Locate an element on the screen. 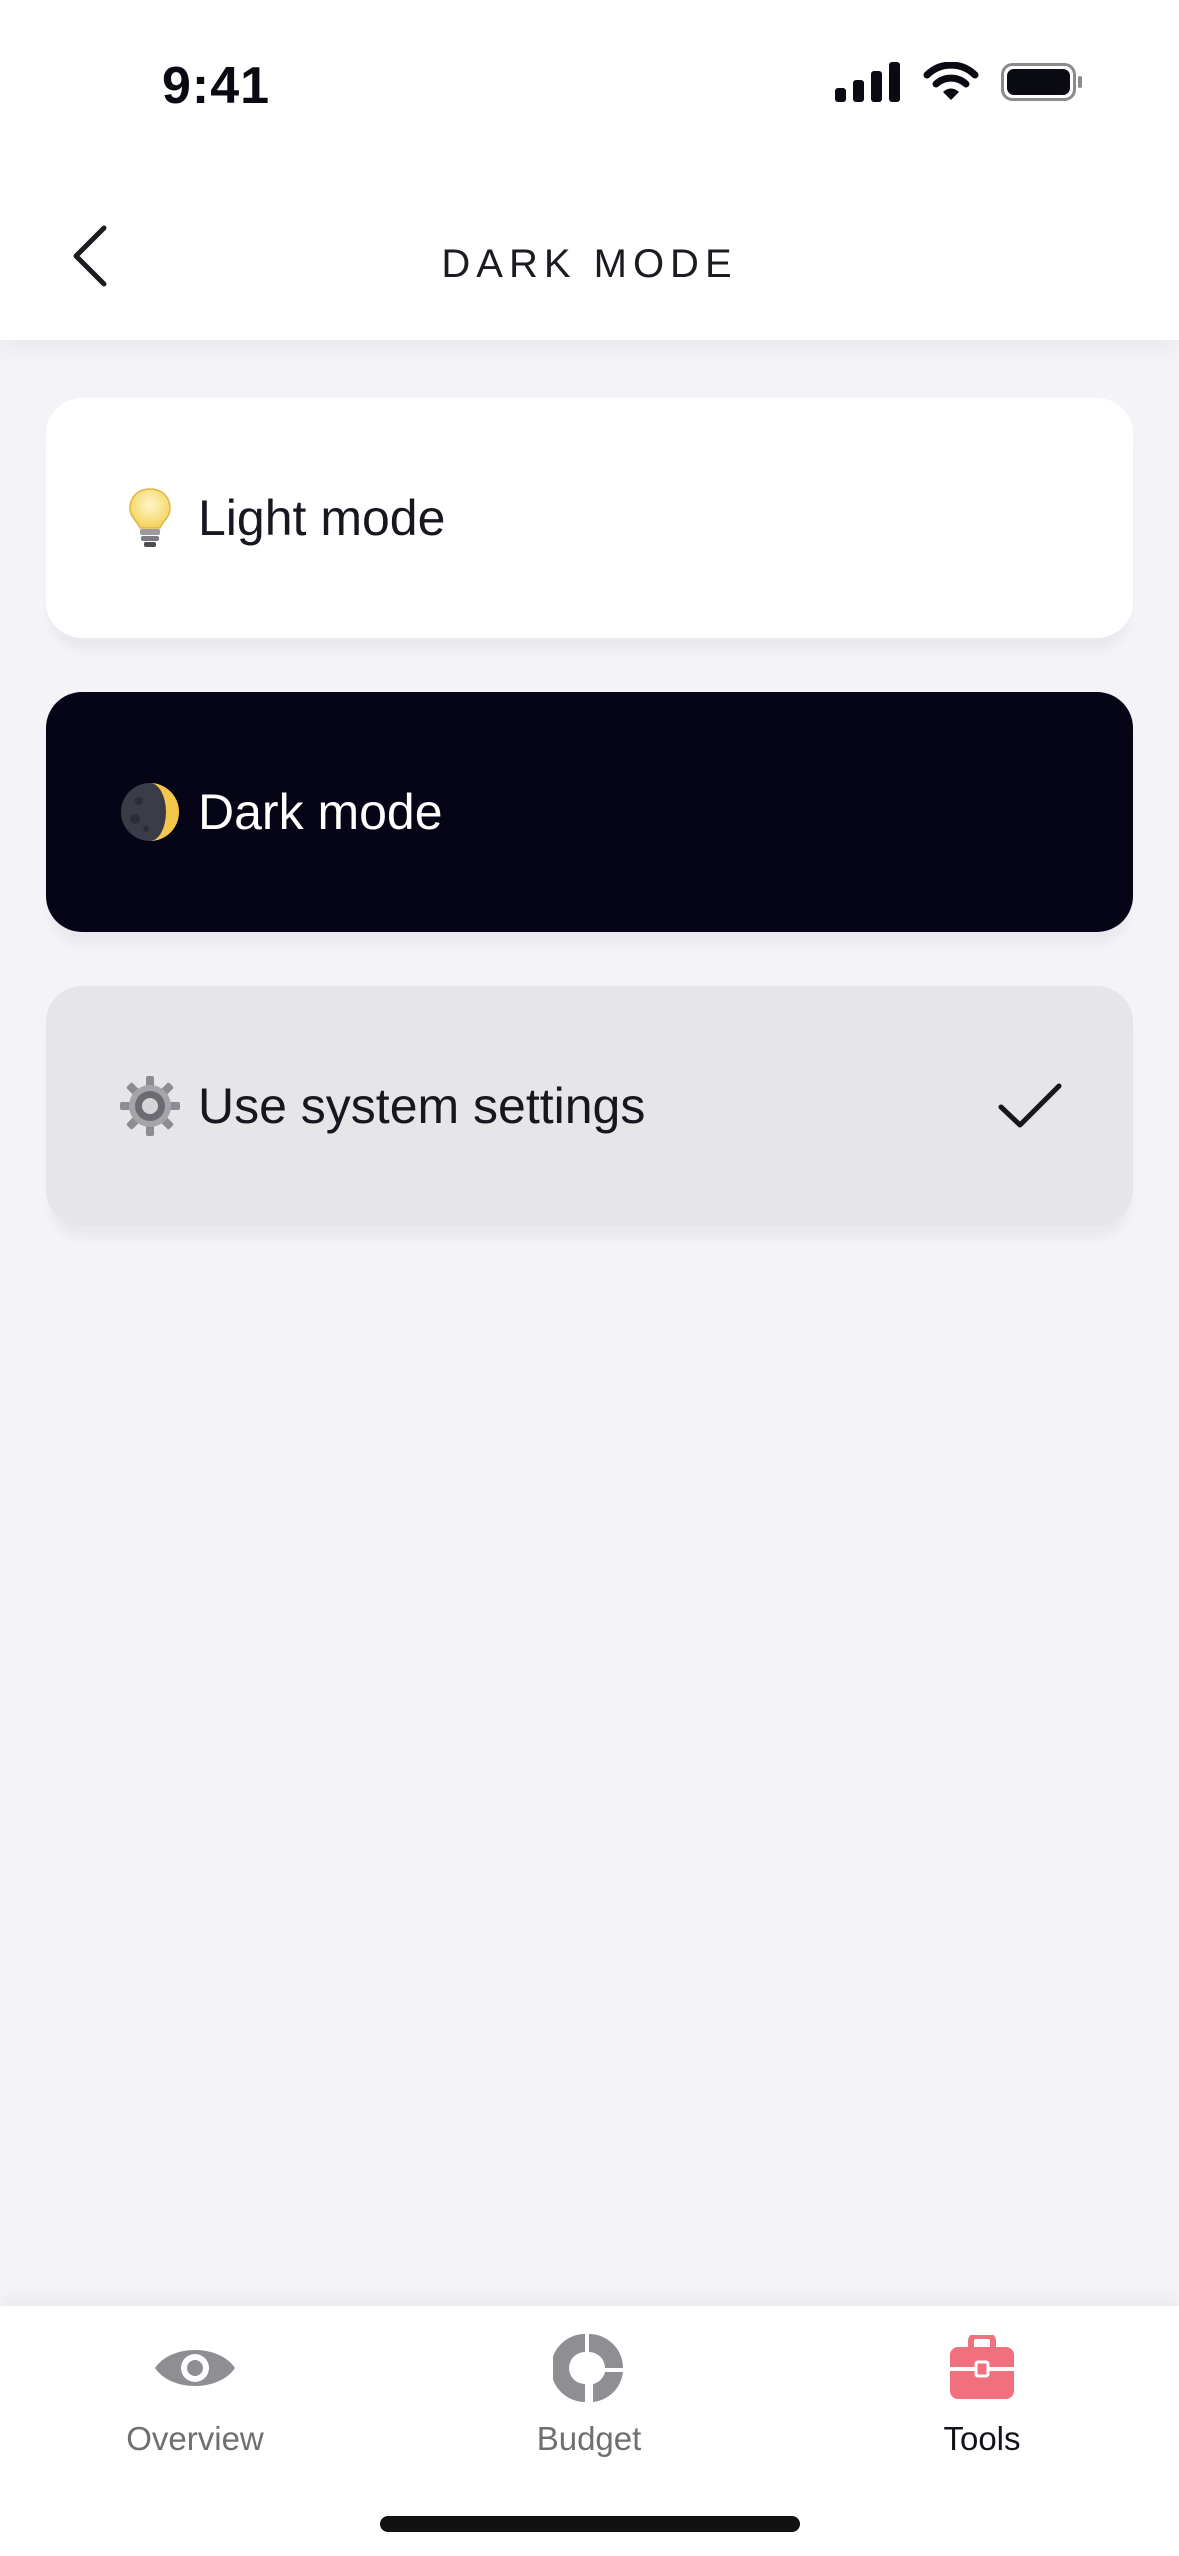  gear-icon is located at coordinates (150, 1106).